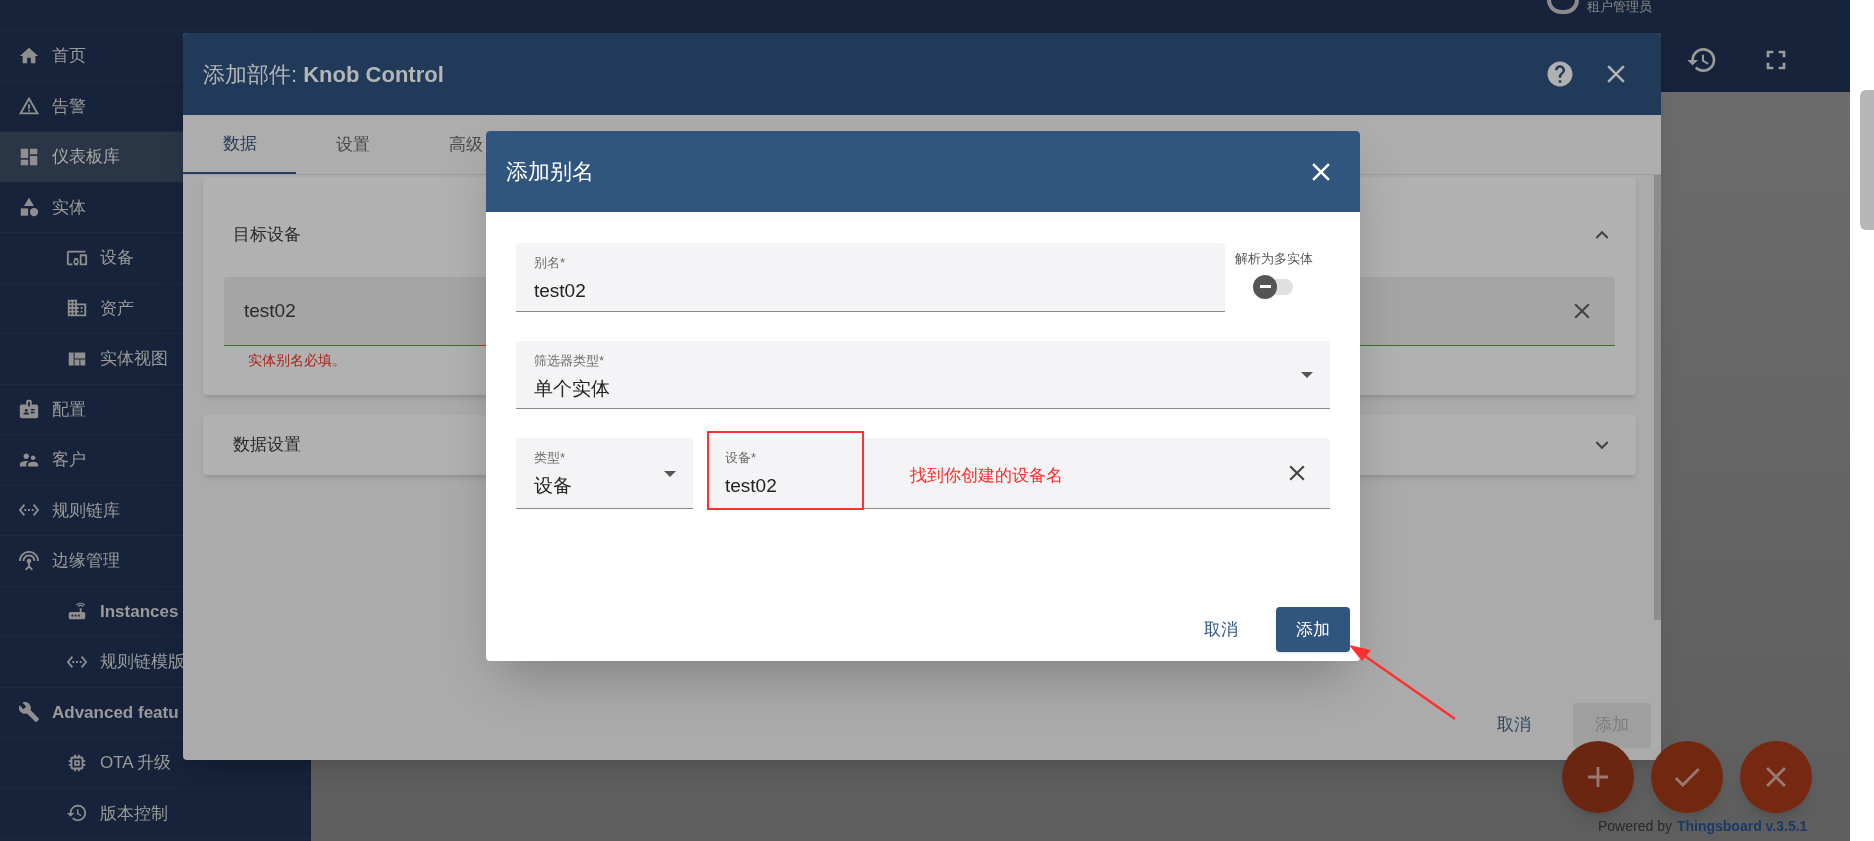  Describe the element at coordinates (29, 207) in the screenshot. I see `shapes-icon` at that location.